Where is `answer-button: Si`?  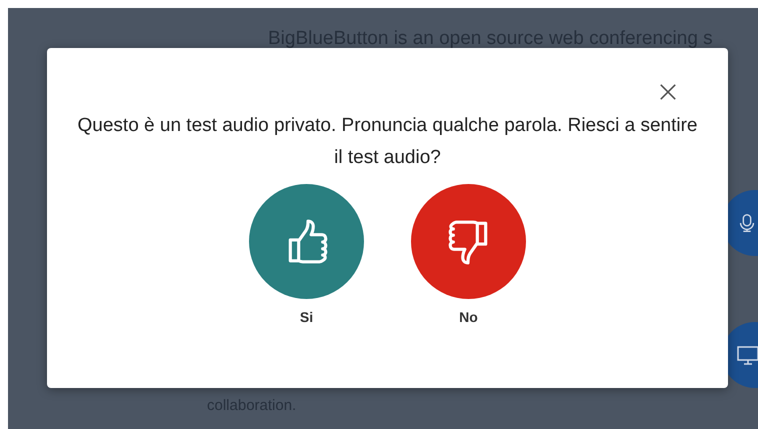
answer-button: Si is located at coordinates (306, 254).